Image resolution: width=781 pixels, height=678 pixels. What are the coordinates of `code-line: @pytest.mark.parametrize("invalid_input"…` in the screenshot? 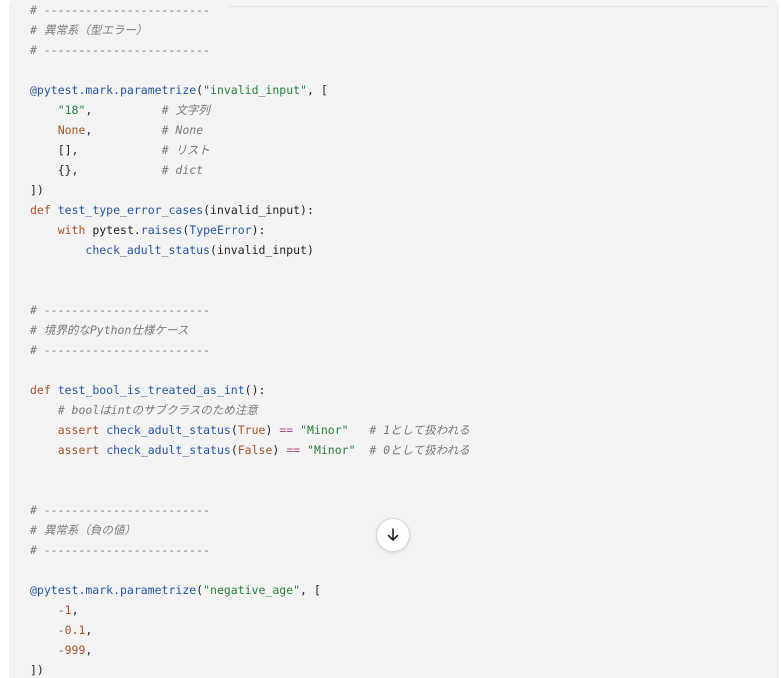 It's located at (250, 90).